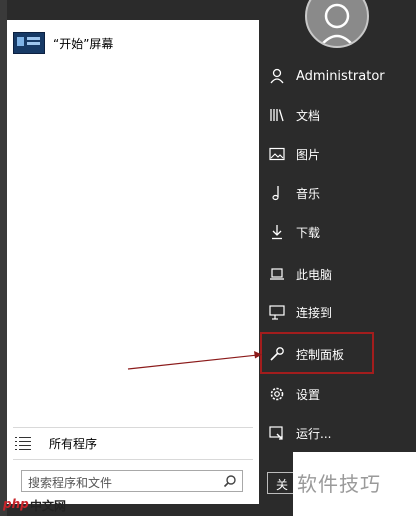 The image size is (416, 516). Describe the element at coordinates (48, 506) in the screenshot. I see `php-site-text: 中文网` at that location.